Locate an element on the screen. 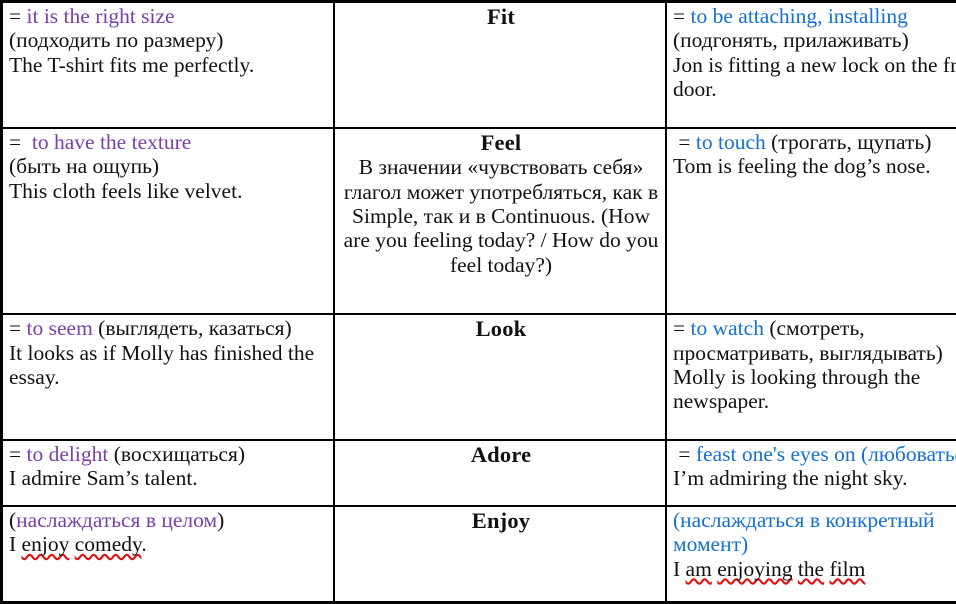 The image size is (956, 604). cell-middle-enjoy: Enjoy is located at coordinates (500, 554).